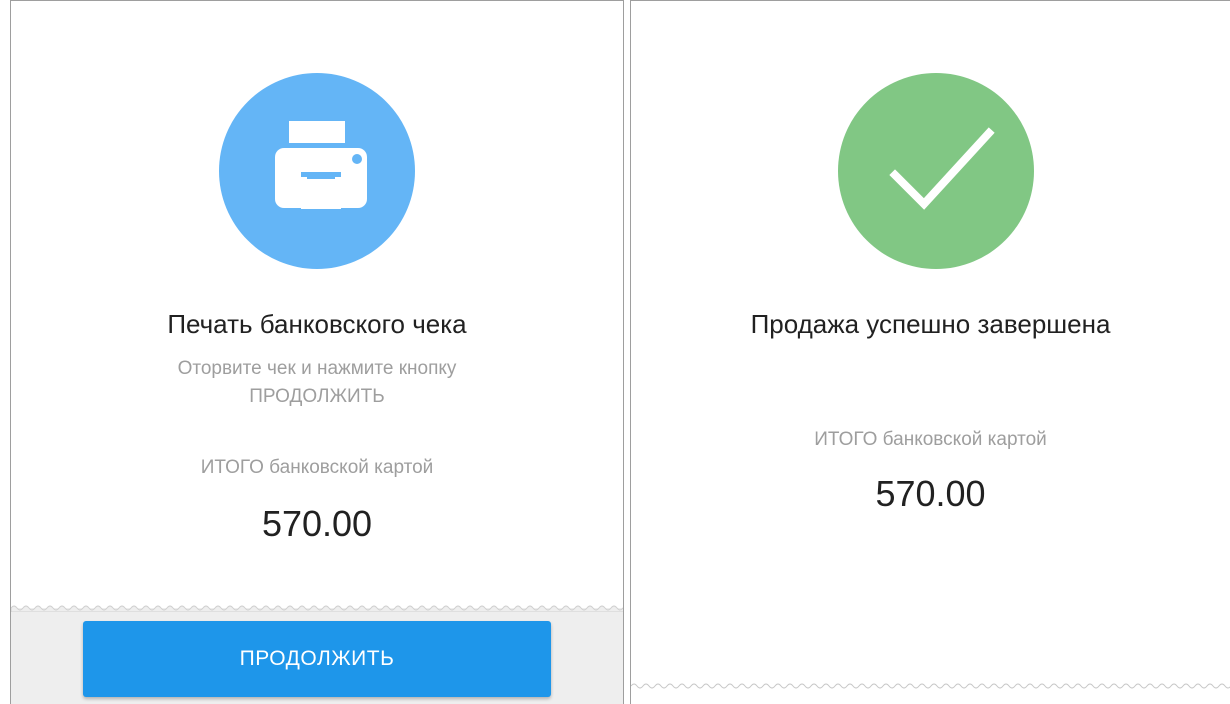 The image size is (1230, 704). I want to click on checkmark-icon-circle, so click(936, 171).